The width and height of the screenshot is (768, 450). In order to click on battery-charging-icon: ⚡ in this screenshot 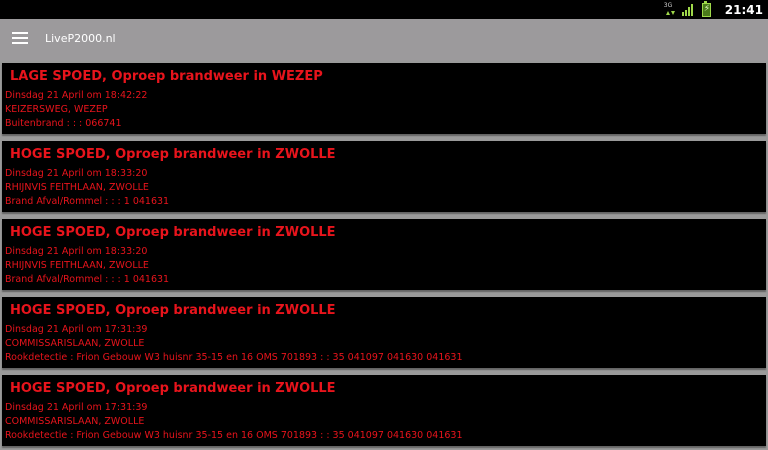, I will do `click(706, 8)`.